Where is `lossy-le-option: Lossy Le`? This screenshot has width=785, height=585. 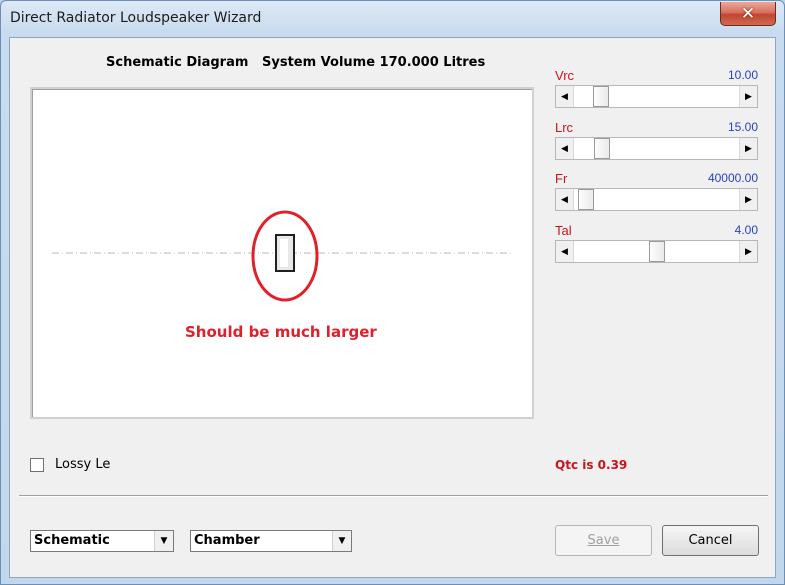 lossy-le-option: Lossy Le is located at coordinates (70, 464).